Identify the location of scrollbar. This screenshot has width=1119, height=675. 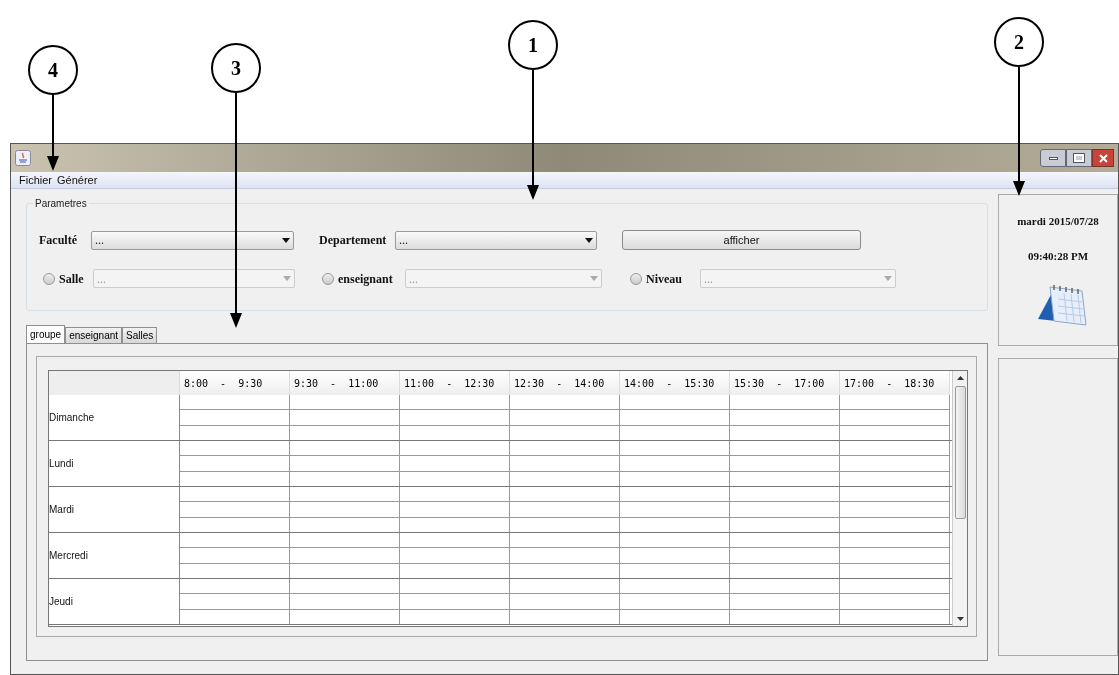
(959, 498).